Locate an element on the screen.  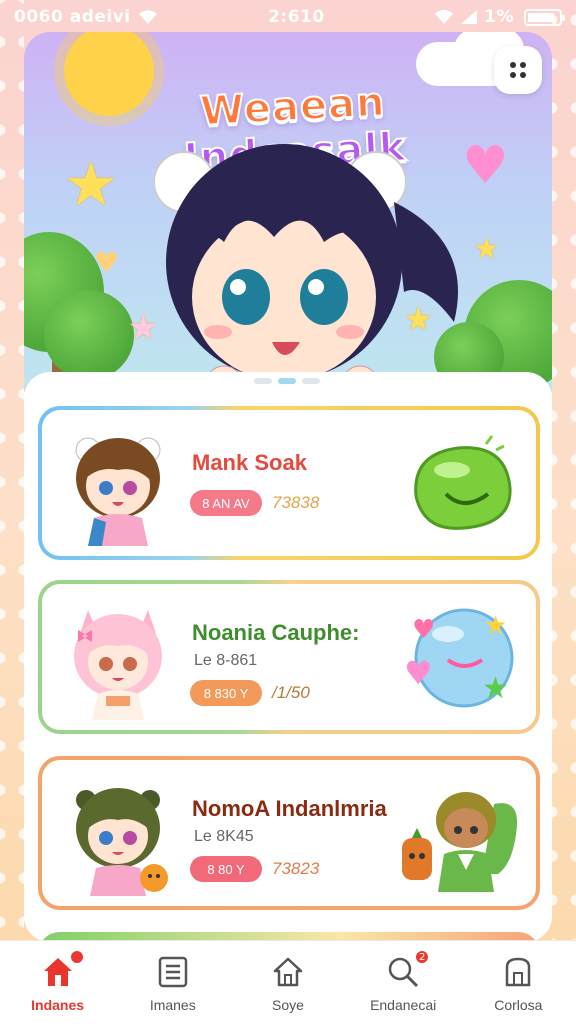
notification-dot is located at coordinates (76, 957).